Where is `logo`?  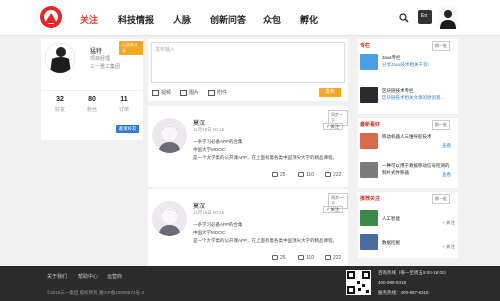 logo is located at coordinates (51, 17).